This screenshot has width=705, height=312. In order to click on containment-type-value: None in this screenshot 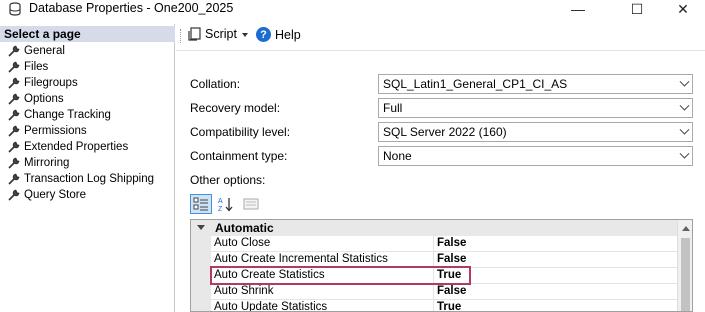, I will do `click(397, 156)`.